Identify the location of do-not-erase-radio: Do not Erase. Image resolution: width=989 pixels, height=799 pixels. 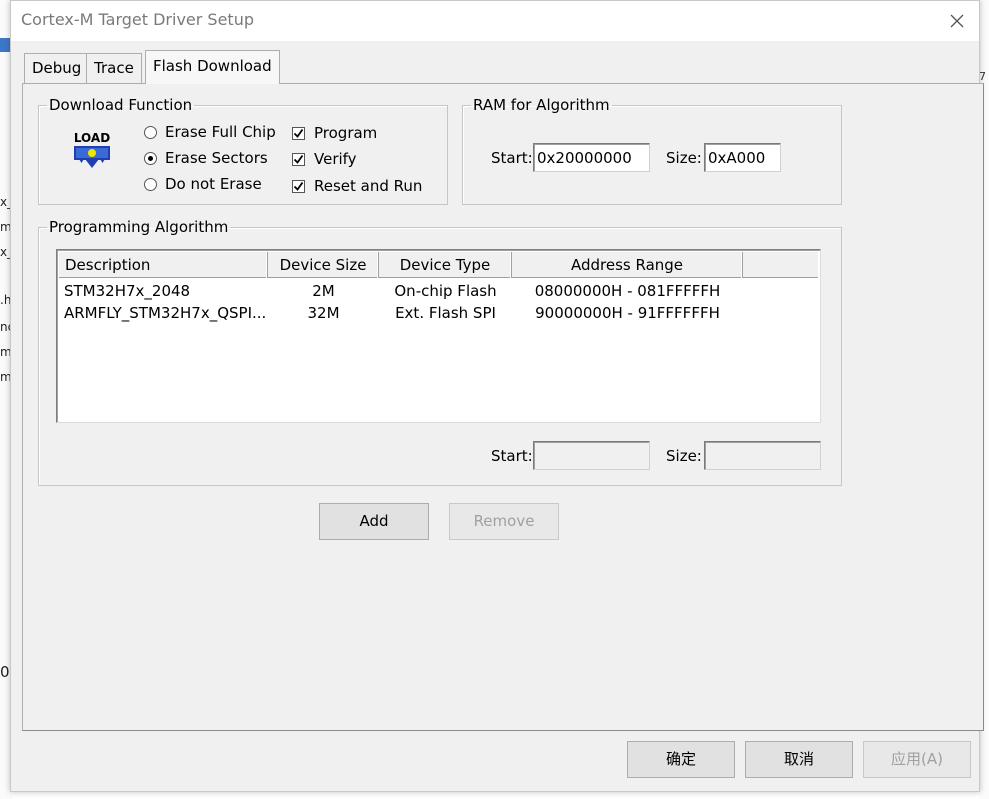
(203, 184).